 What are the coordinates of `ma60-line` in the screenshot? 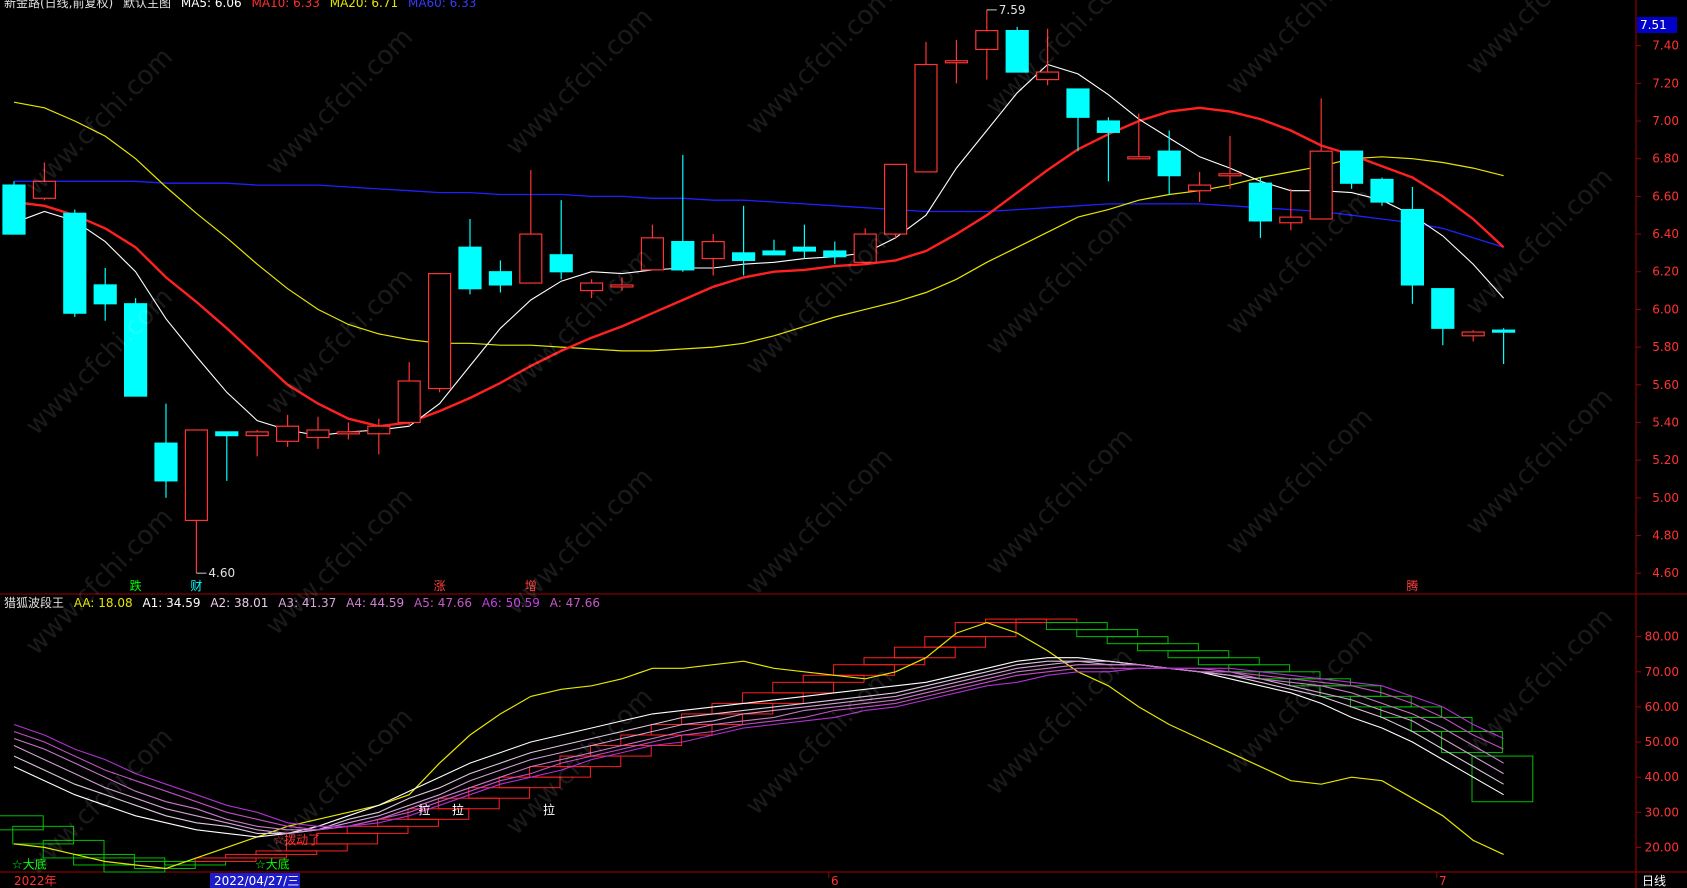 It's located at (759, 214).